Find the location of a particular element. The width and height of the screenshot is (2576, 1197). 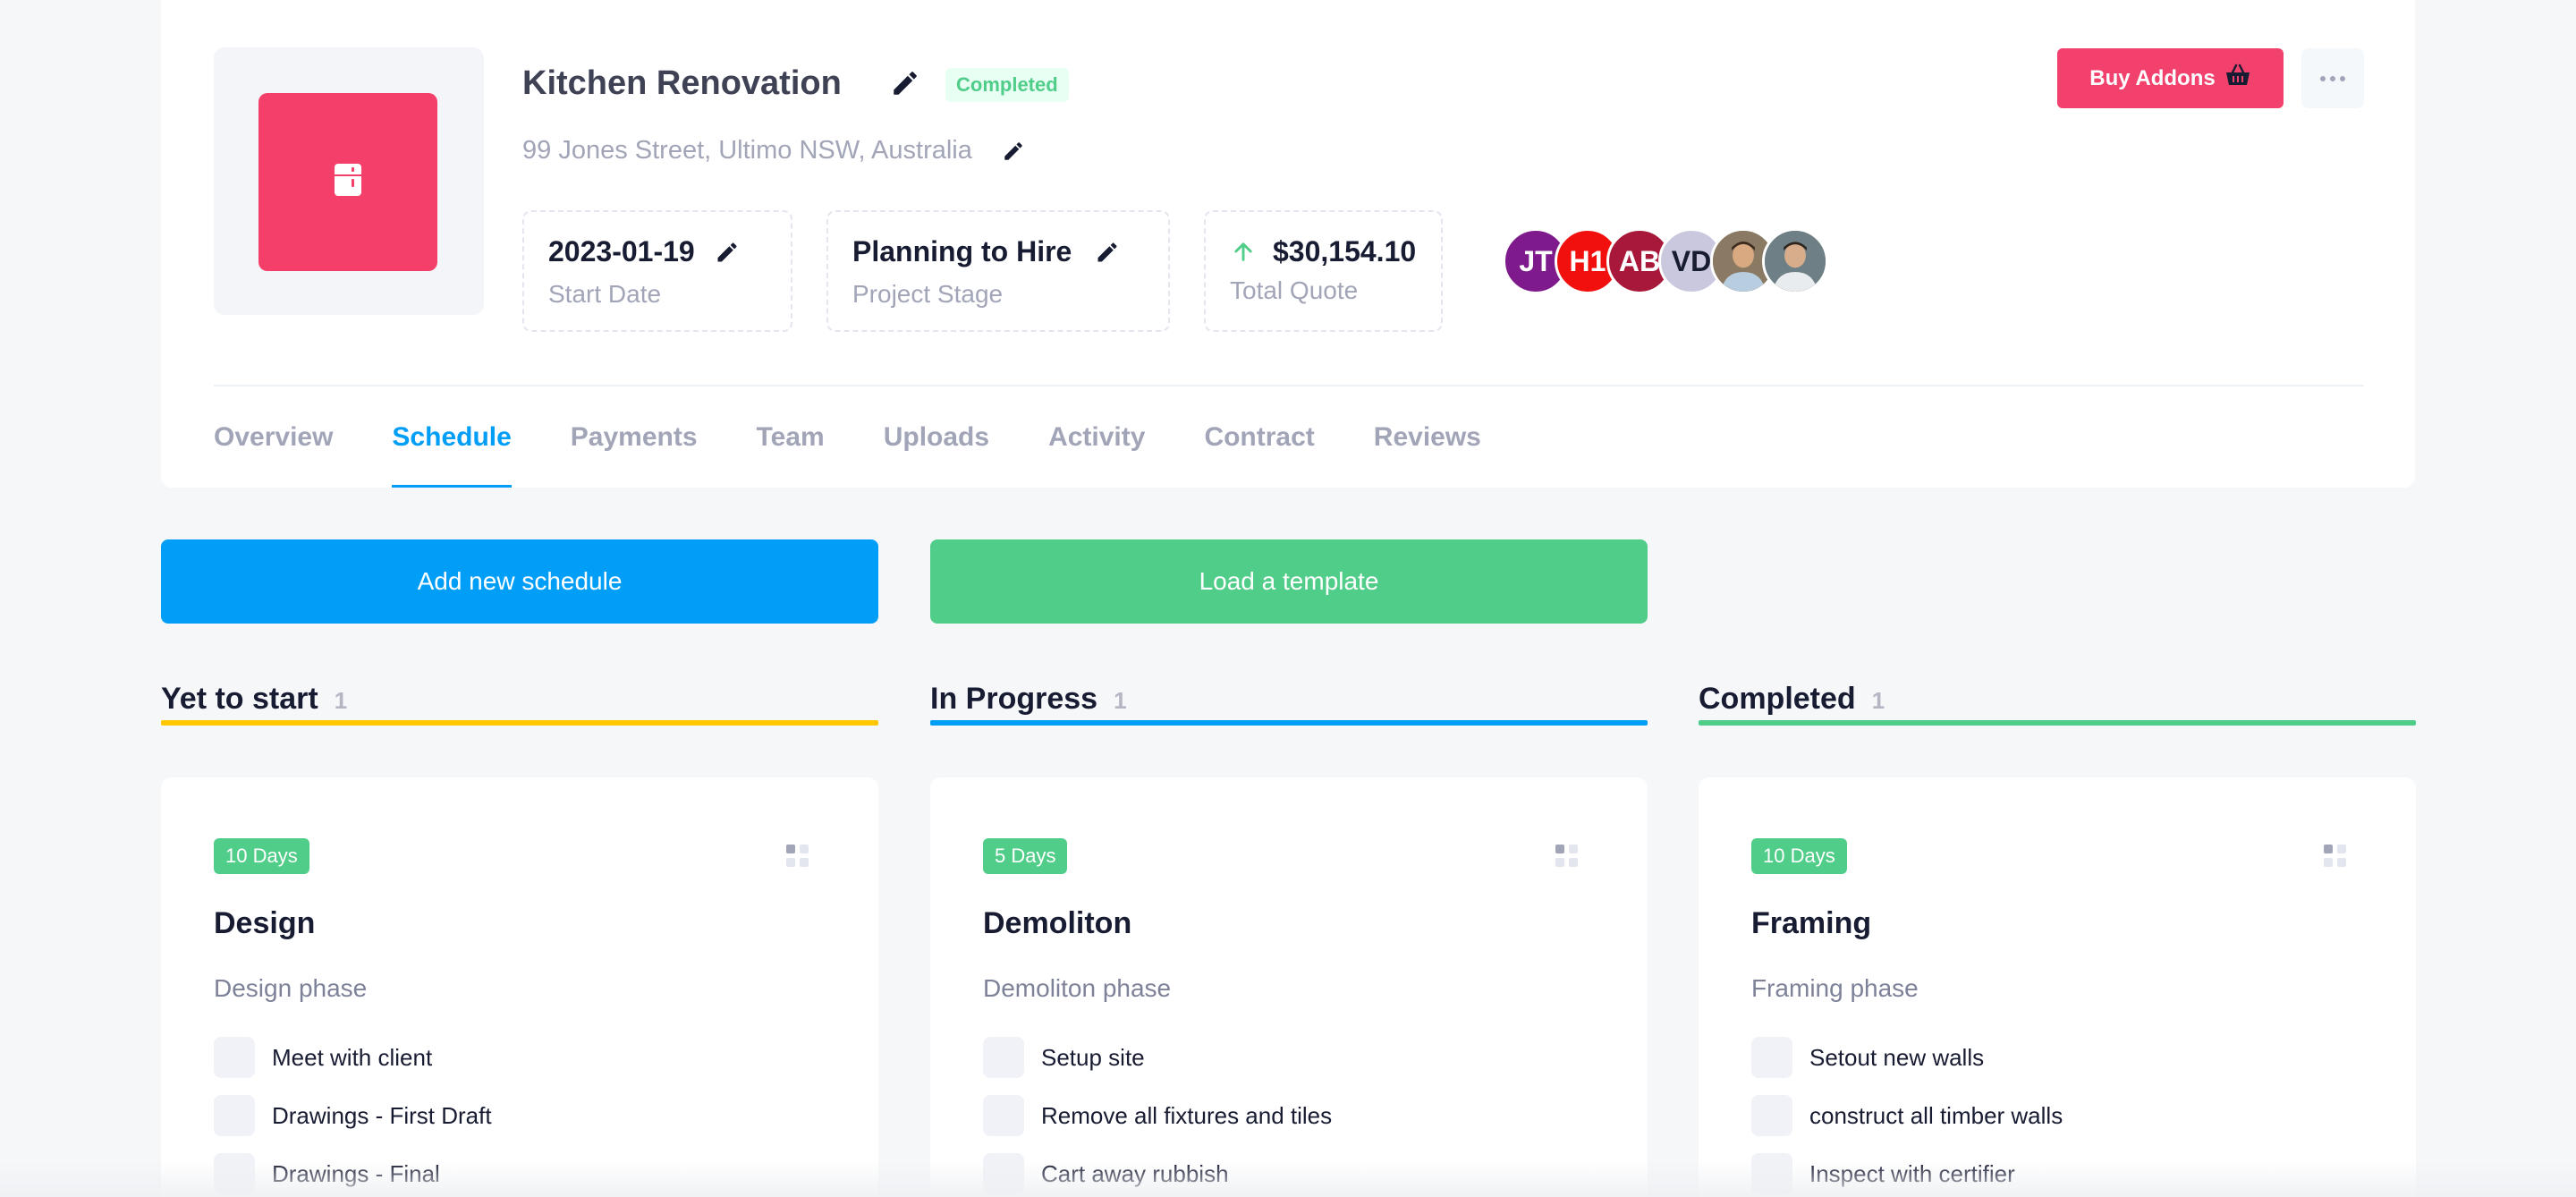

column-title: Completed is located at coordinates (1777, 699).